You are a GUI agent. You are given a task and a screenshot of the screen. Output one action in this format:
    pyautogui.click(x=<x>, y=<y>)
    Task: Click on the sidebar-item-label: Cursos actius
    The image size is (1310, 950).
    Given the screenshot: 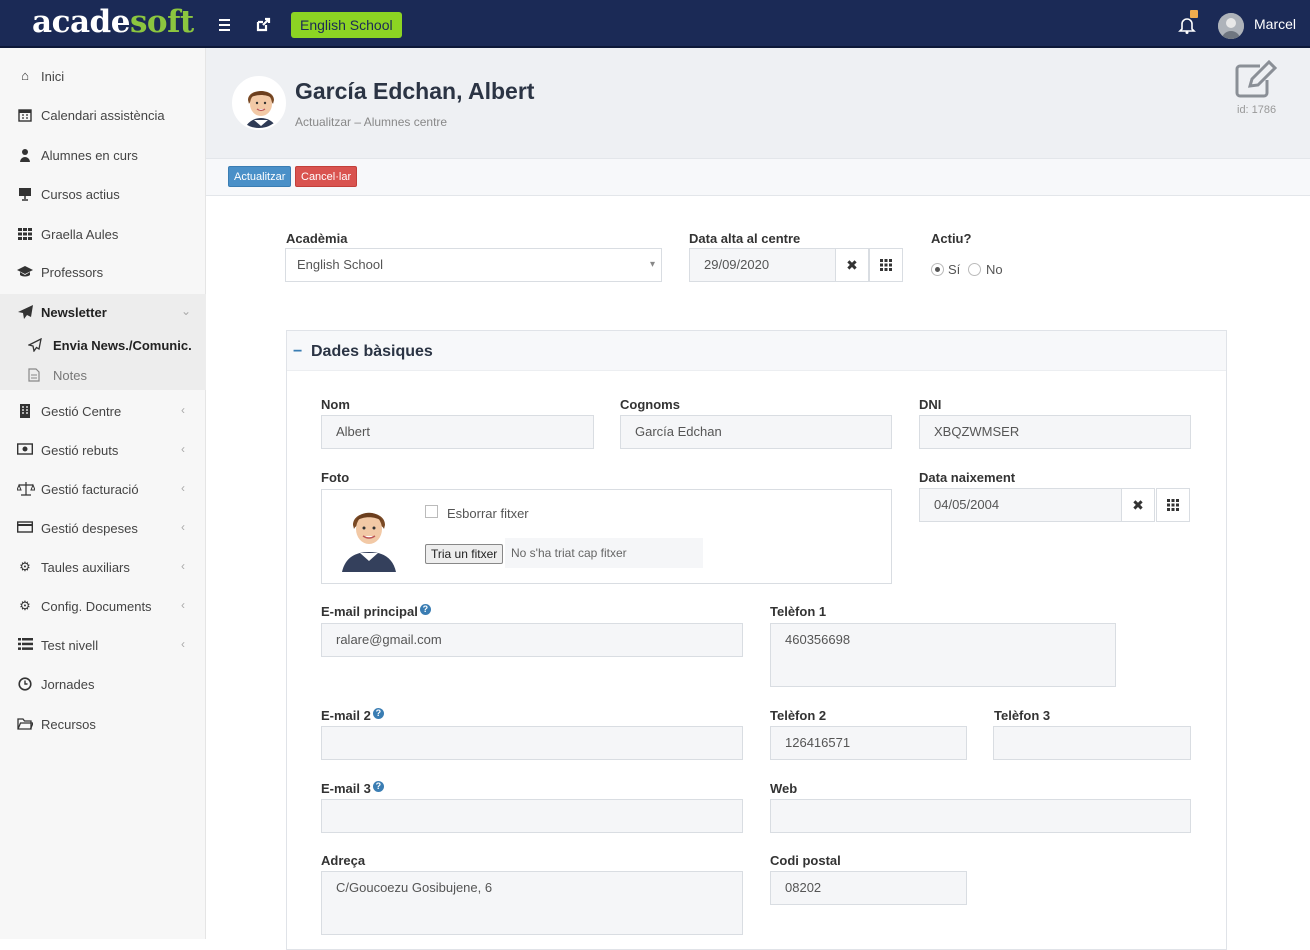 What is the action you would take?
    pyautogui.click(x=80, y=194)
    